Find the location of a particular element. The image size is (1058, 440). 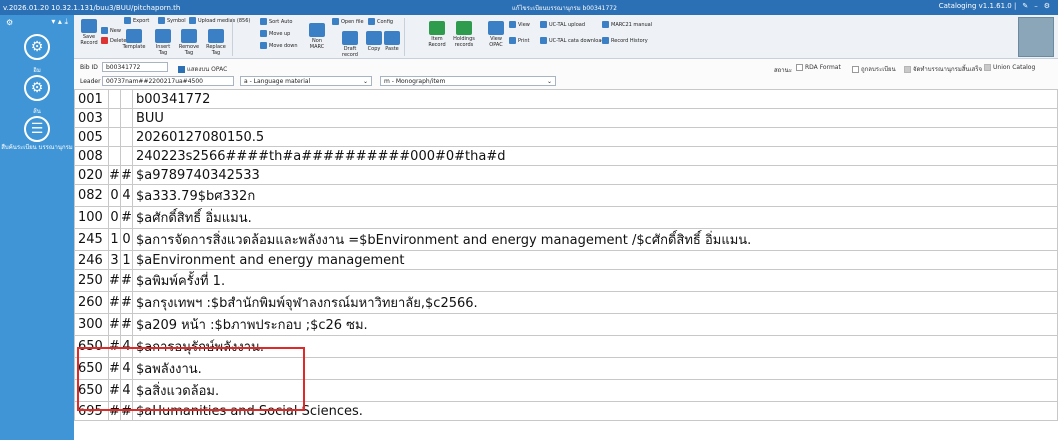

marc-tag-cell: 100 is located at coordinates (91, 217).